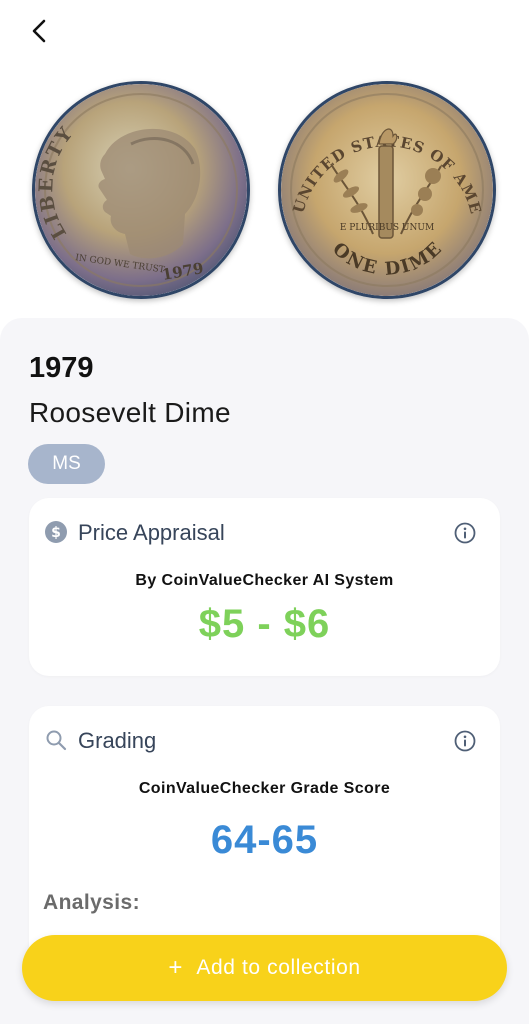 The height and width of the screenshot is (1024, 529). I want to click on back-button, so click(39, 31).